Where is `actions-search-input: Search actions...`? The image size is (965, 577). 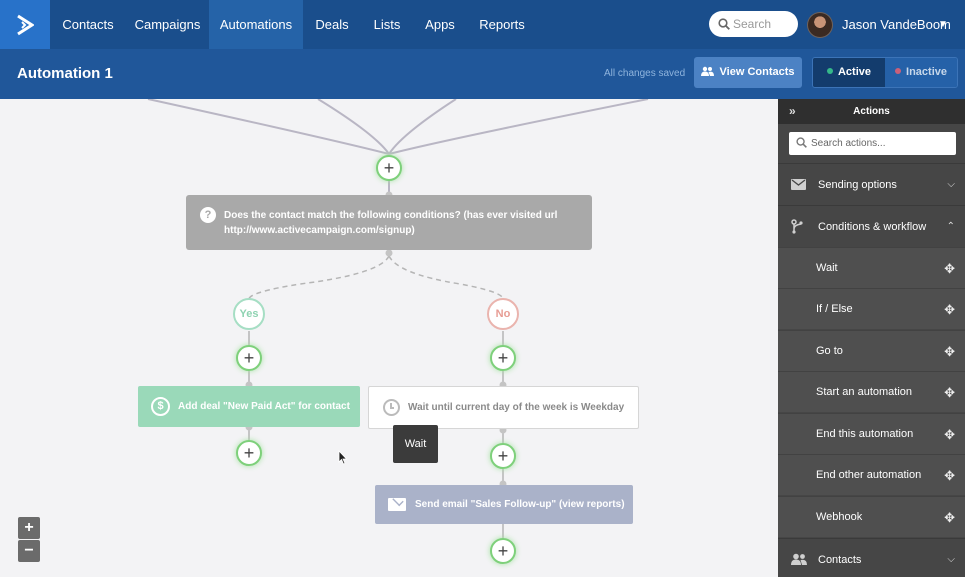 actions-search-input: Search actions... is located at coordinates (872, 143).